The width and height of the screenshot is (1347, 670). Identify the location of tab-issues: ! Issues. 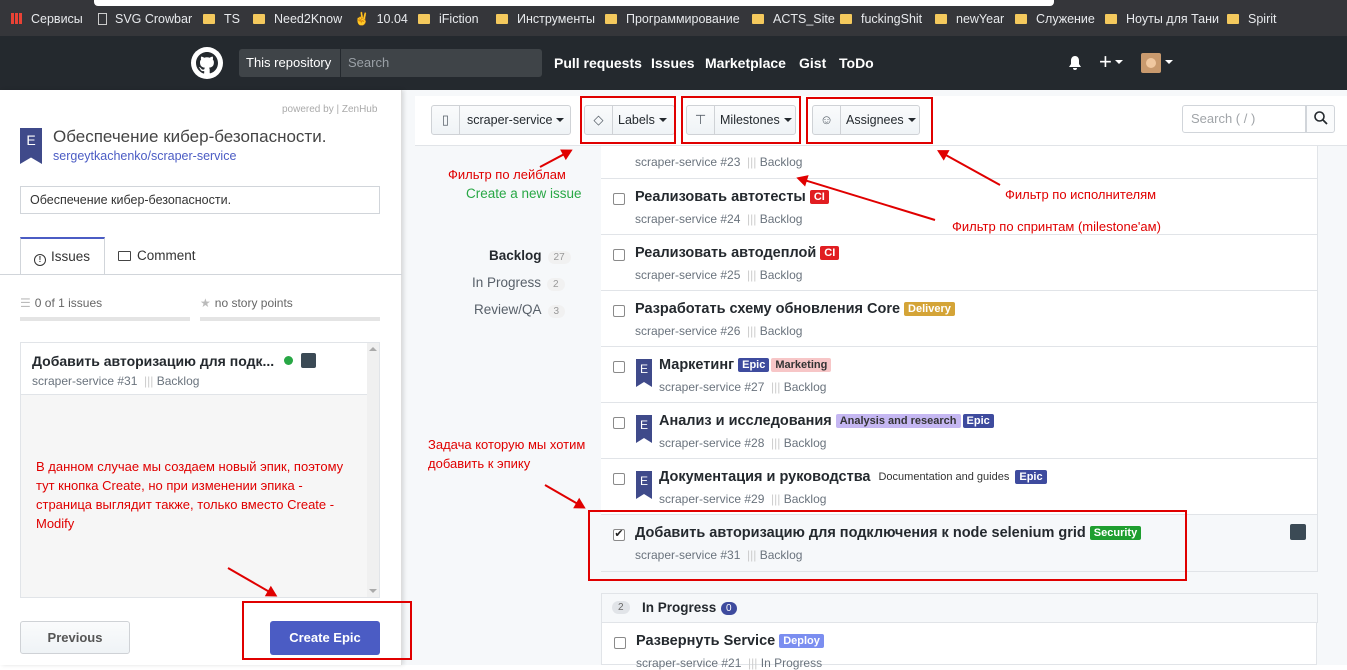
(62, 256).